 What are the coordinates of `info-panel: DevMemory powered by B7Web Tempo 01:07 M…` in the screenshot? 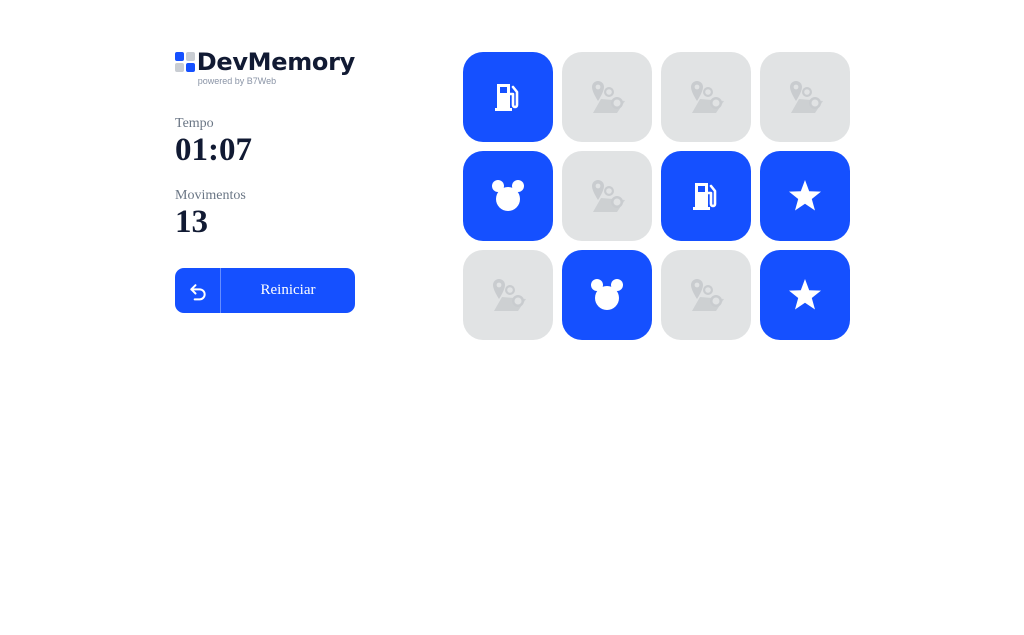 It's located at (265, 180).